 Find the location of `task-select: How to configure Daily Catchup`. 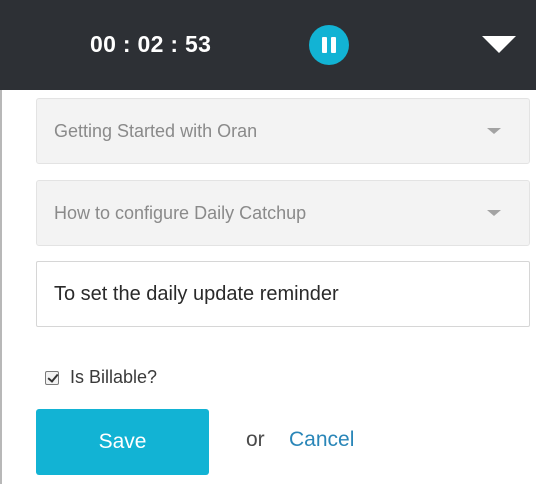

task-select: How to configure Daily Catchup is located at coordinates (283, 213).